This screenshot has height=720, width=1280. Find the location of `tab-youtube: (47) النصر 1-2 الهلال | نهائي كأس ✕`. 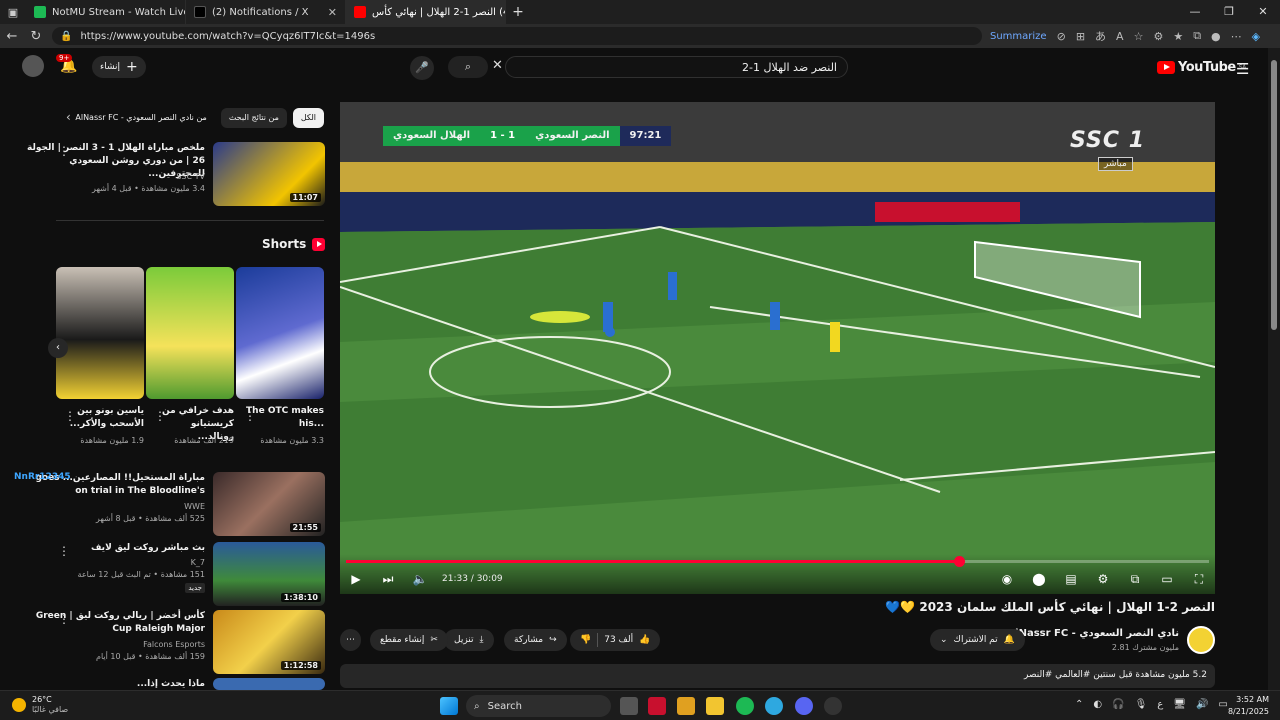

tab-youtube: (47) النصر 1-2 الهلال | نهائي كأس ✕ is located at coordinates (426, 12).